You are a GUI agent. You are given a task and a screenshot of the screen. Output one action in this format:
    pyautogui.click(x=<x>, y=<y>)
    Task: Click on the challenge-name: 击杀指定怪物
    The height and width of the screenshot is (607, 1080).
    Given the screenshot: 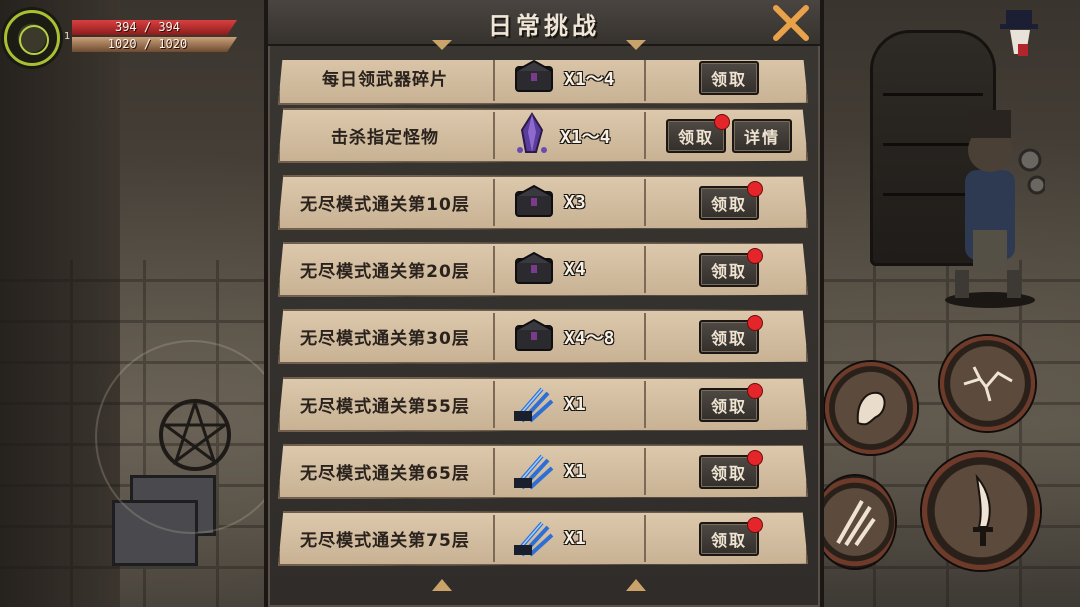 What is the action you would take?
    pyautogui.click(x=385, y=138)
    